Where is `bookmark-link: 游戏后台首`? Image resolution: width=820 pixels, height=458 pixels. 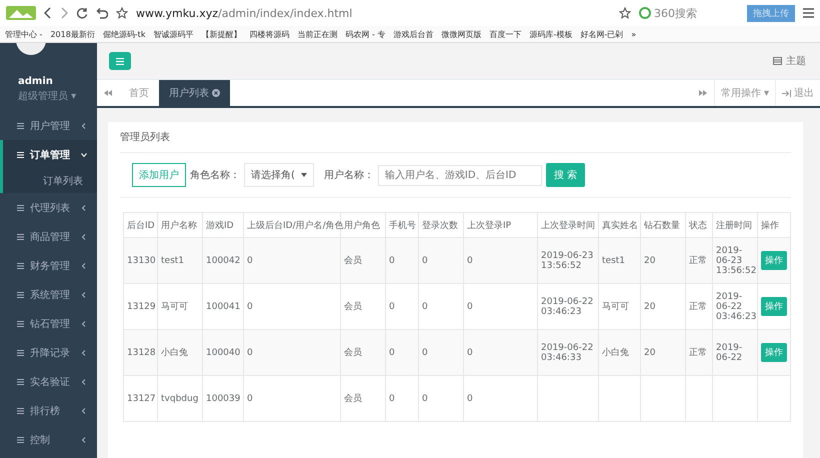 bookmark-link: 游戏后台首 is located at coordinates (413, 34).